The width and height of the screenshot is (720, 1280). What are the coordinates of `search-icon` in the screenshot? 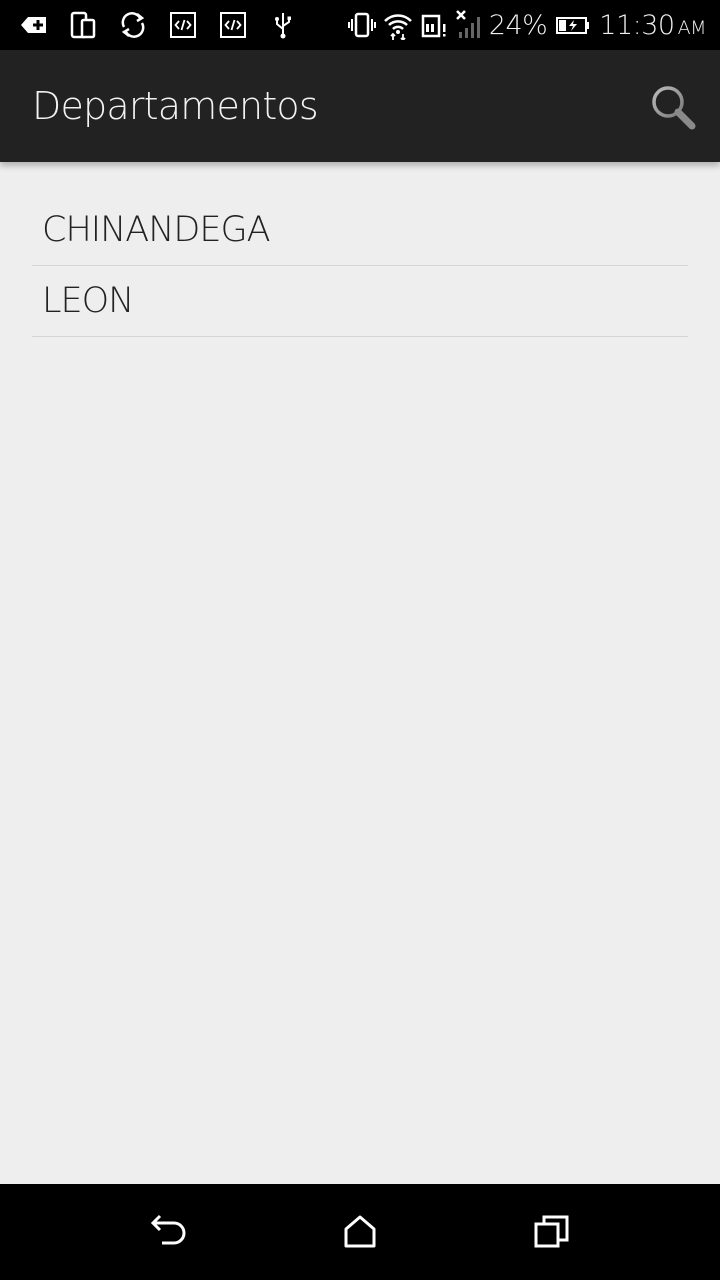 It's located at (674, 108).